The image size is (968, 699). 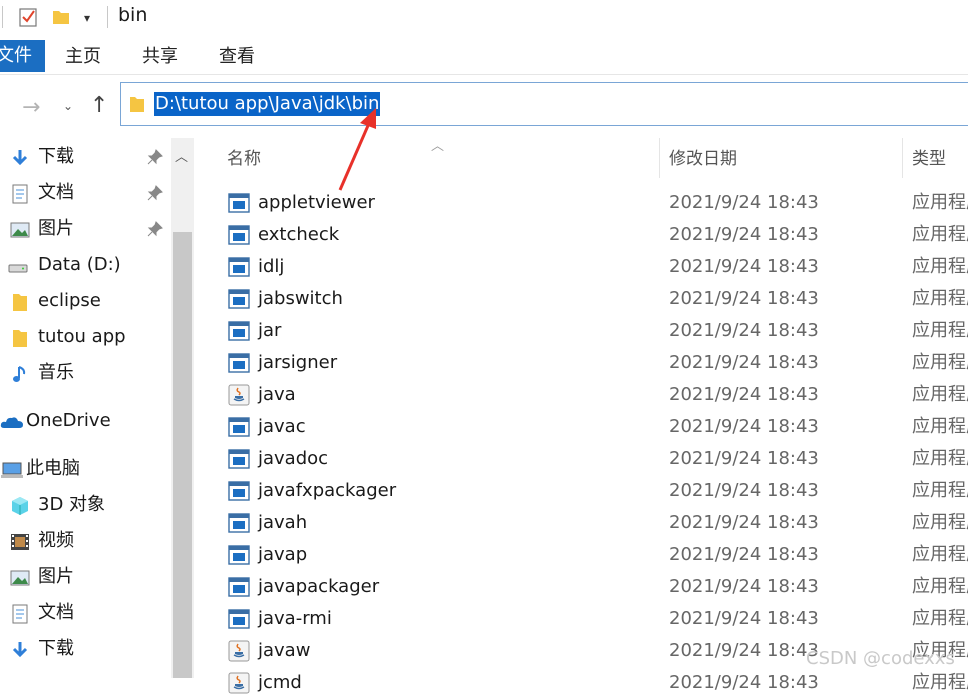 I want to click on sidebar-scrollbar: ︿, so click(x=182, y=408).